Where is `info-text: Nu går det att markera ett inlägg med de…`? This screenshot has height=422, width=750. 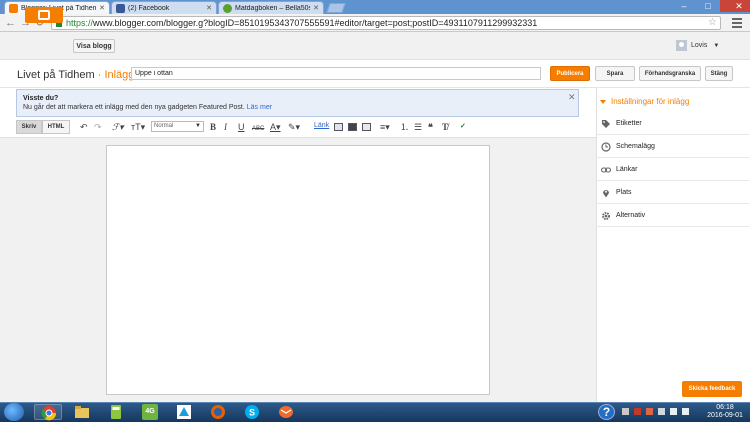
info-text: Nu går det att markera ett inlägg med de… is located at coordinates (134, 107).